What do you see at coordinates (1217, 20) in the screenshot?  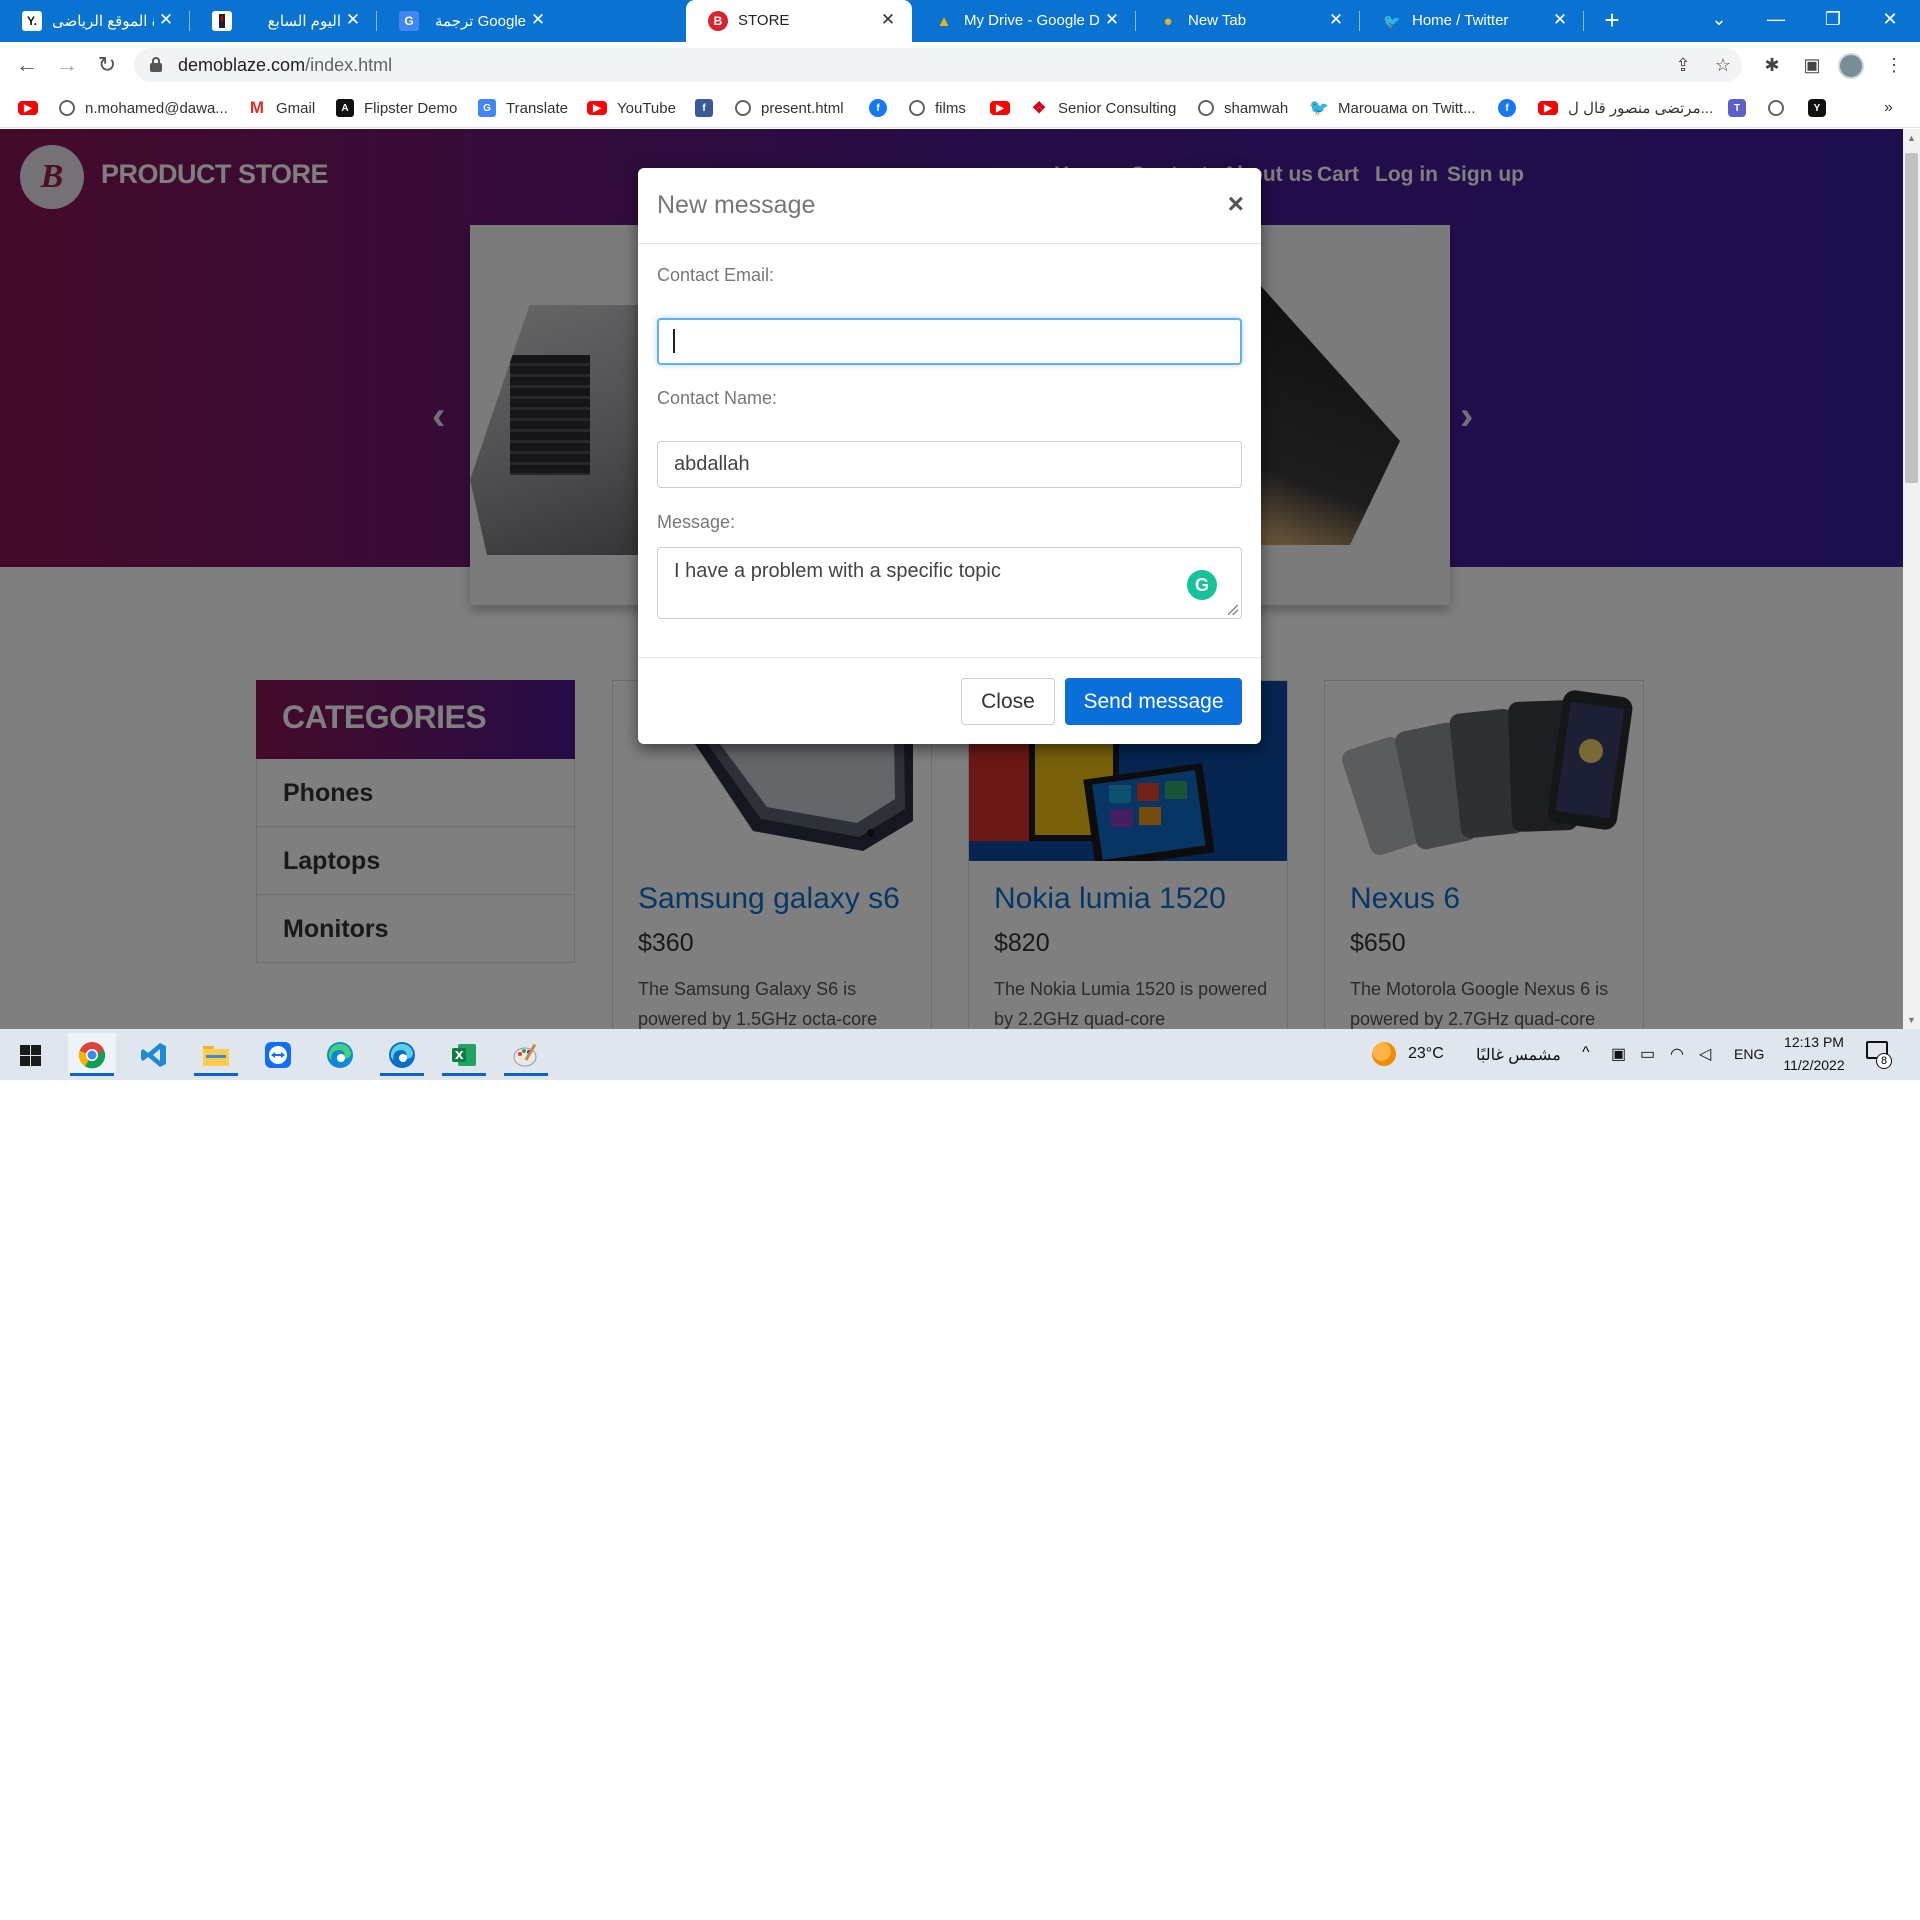 I see `tab-title: New Tab` at bounding box center [1217, 20].